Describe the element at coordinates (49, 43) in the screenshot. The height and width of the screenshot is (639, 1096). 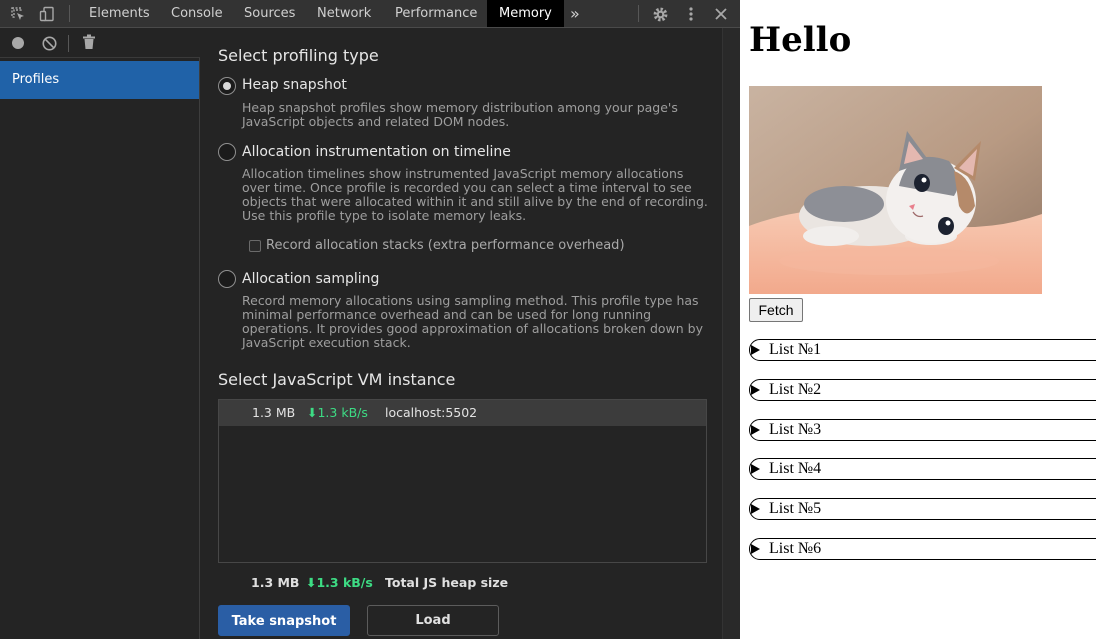
I see `clear-all-icon` at that location.